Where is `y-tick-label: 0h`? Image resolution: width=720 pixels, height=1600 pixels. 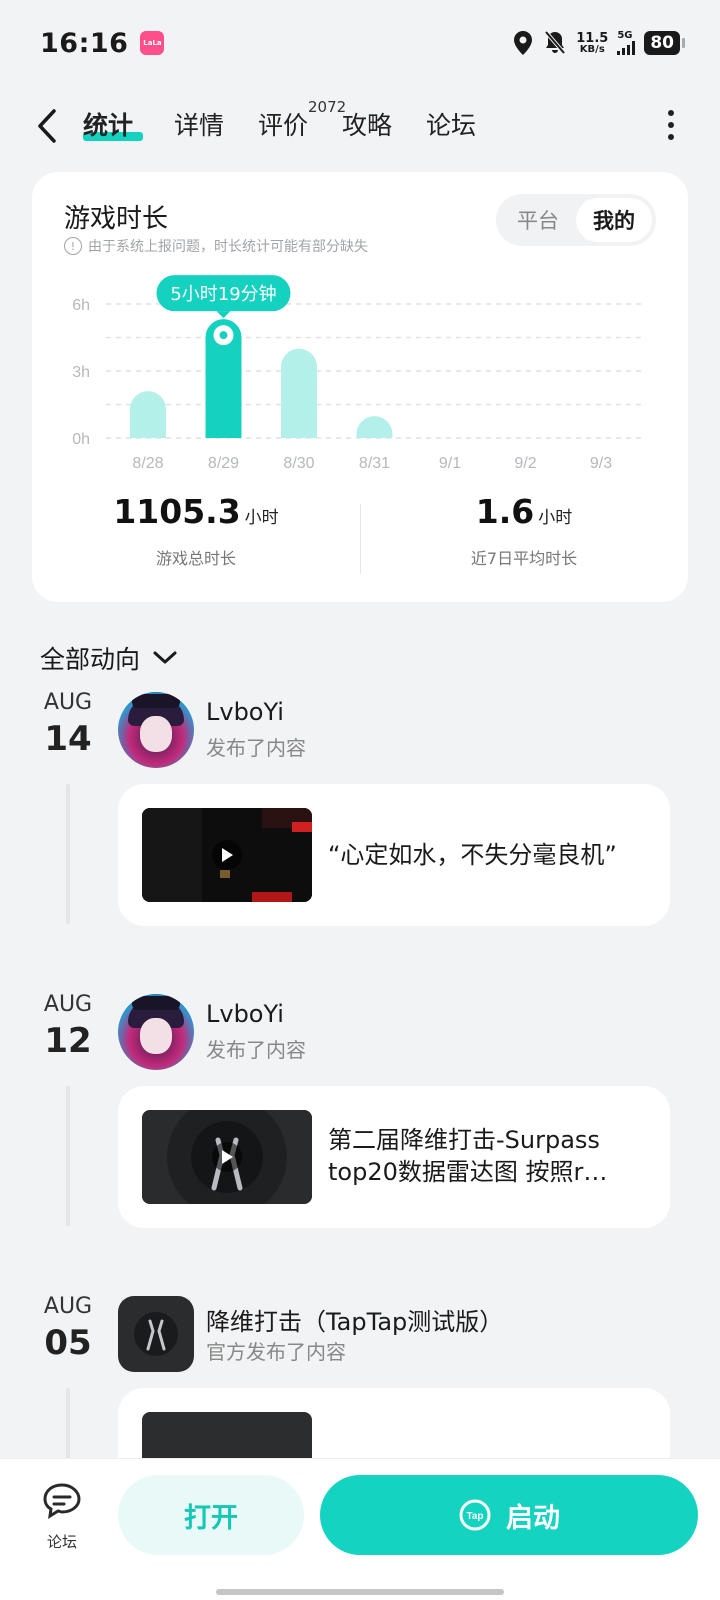
y-tick-label: 0h is located at coordinates (81, 439).